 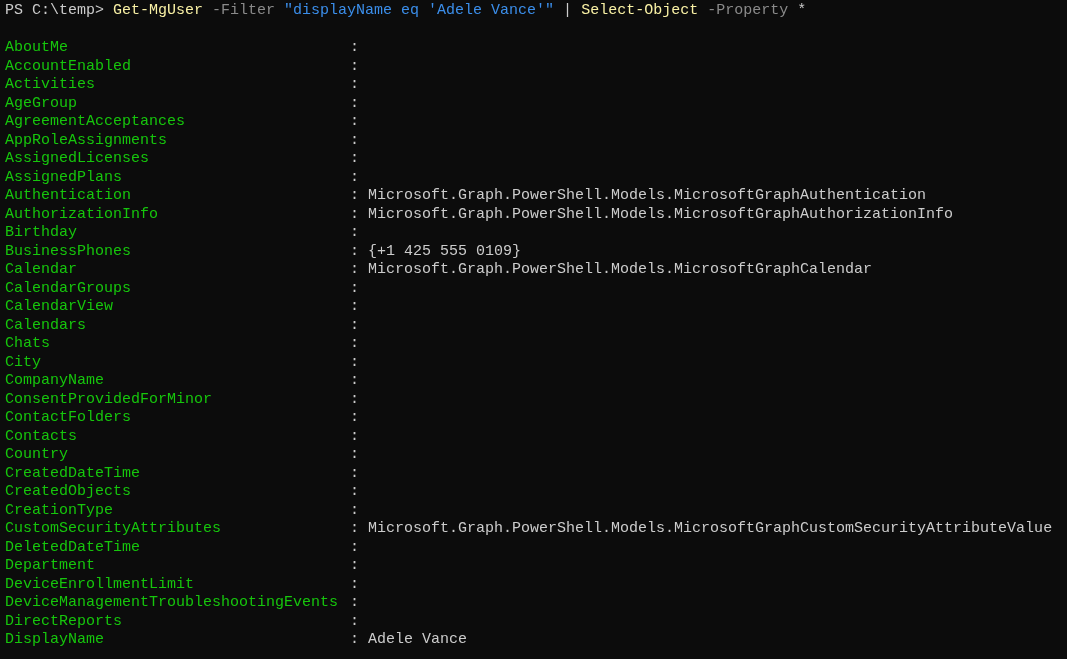 I want to click on operator: *, so click(x=802, y=11).